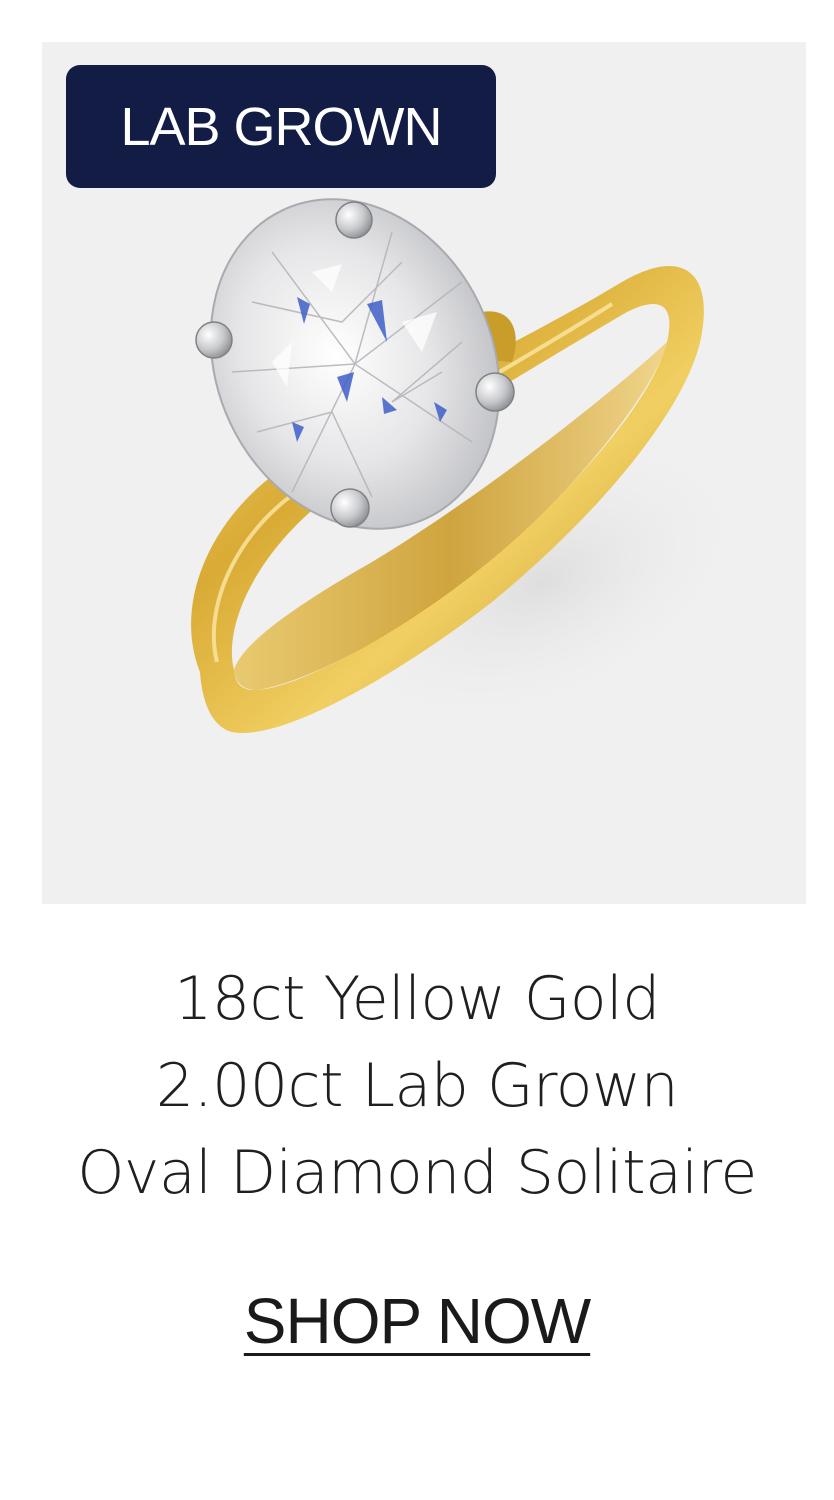 The height and width of the screenshot is (1500, 834). Describe the element at coordinates (417, 1173) in the screenshot. I see `product-title-line-3: Oval Diamond Solitaire` at that location.